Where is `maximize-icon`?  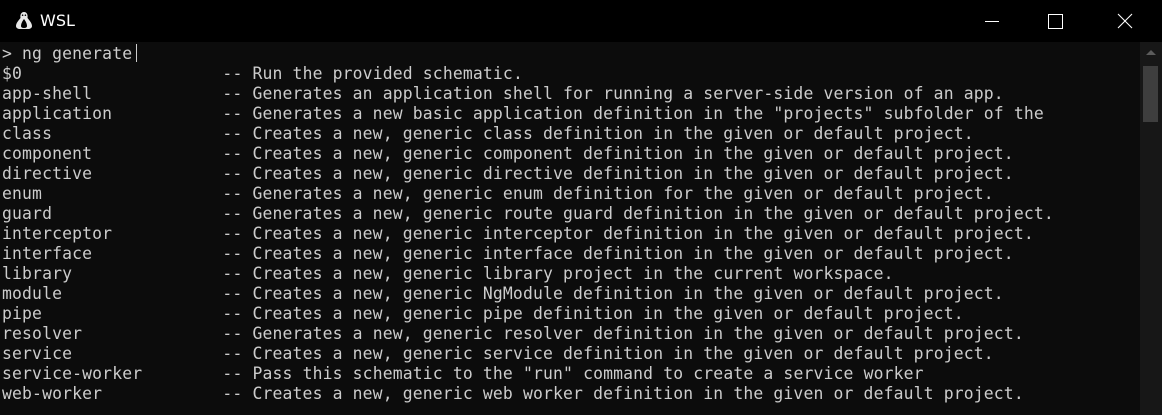 maximize-icon is located at coordinates (1055, 21).